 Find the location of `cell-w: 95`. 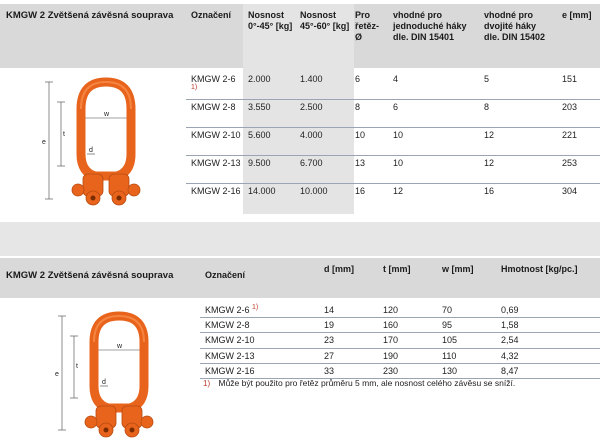

cell-w: 95 is located at coordinates (447, 325).